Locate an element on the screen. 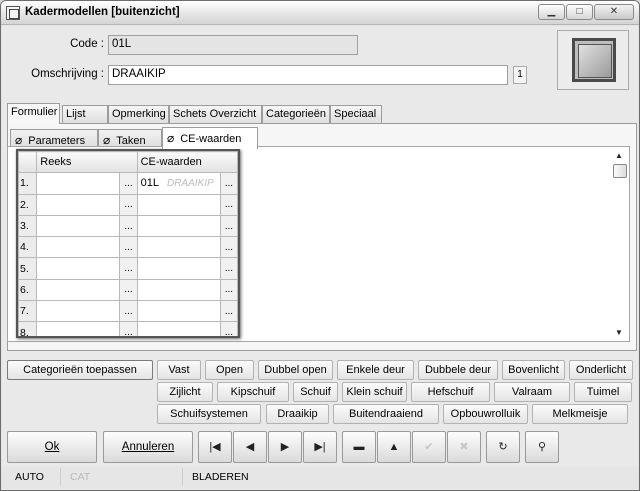 This screenshot has height=491, width=640. vertical-scrollbar: ▲ ▼ is located at coordinates (620, 244).